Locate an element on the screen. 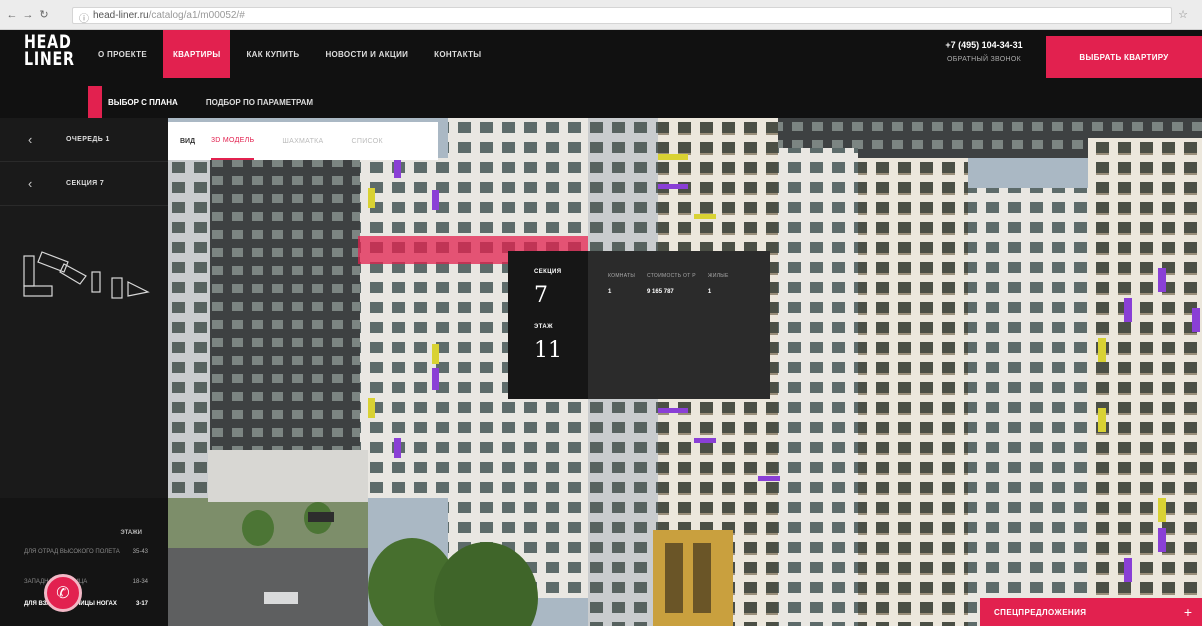  stat-rooms: КОМНАТЫ 1 is located at coordinates (621, 284).